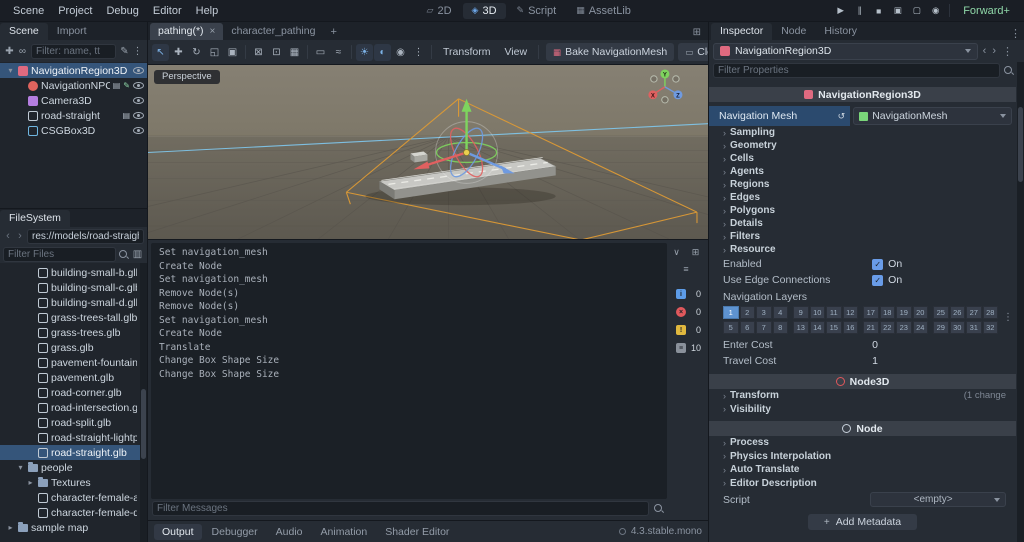 The image size is (1024, 542). What do you see at coordinates (35, 218) in the screenshot?
I see `filesystem-tab: FileSystem` at bounding box center [35, 218].